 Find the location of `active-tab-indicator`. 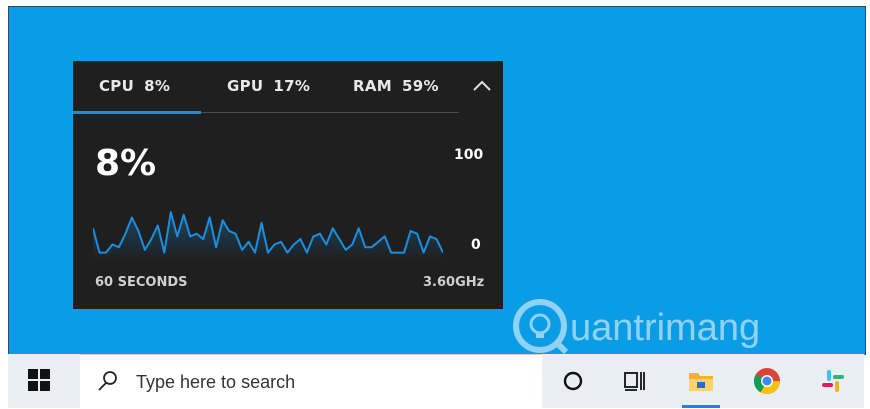

active-tab-indicator is located at coordinates (137, 112).